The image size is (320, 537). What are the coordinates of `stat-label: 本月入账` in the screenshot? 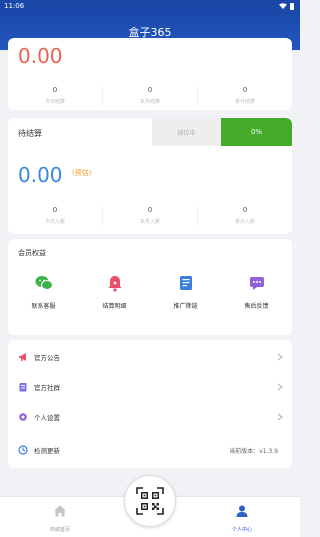 It's located at (149, 222).